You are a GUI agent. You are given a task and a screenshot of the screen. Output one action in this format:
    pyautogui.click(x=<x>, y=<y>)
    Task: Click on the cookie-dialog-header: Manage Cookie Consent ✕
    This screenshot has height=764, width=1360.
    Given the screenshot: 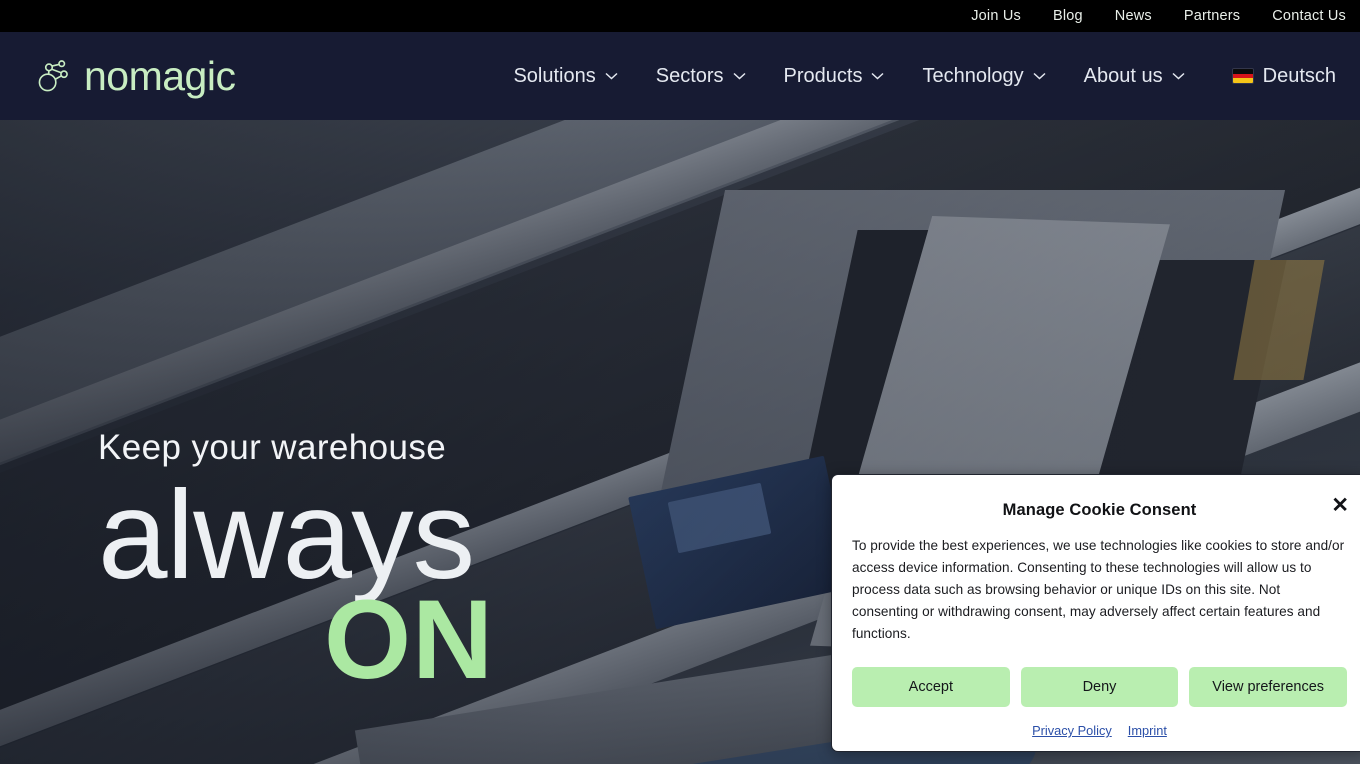 What is the action you would take?
    pyautogui.click(x=1100, y=510)
    